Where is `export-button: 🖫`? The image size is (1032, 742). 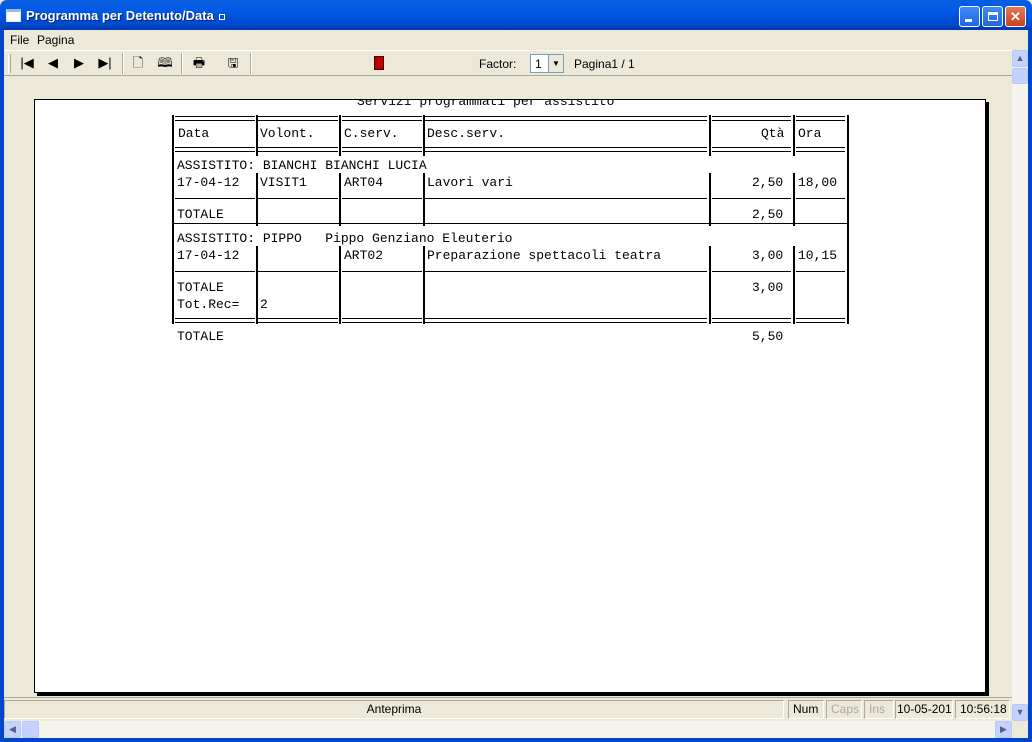 export-button: 🖫 is located at coordinates (233, 63).